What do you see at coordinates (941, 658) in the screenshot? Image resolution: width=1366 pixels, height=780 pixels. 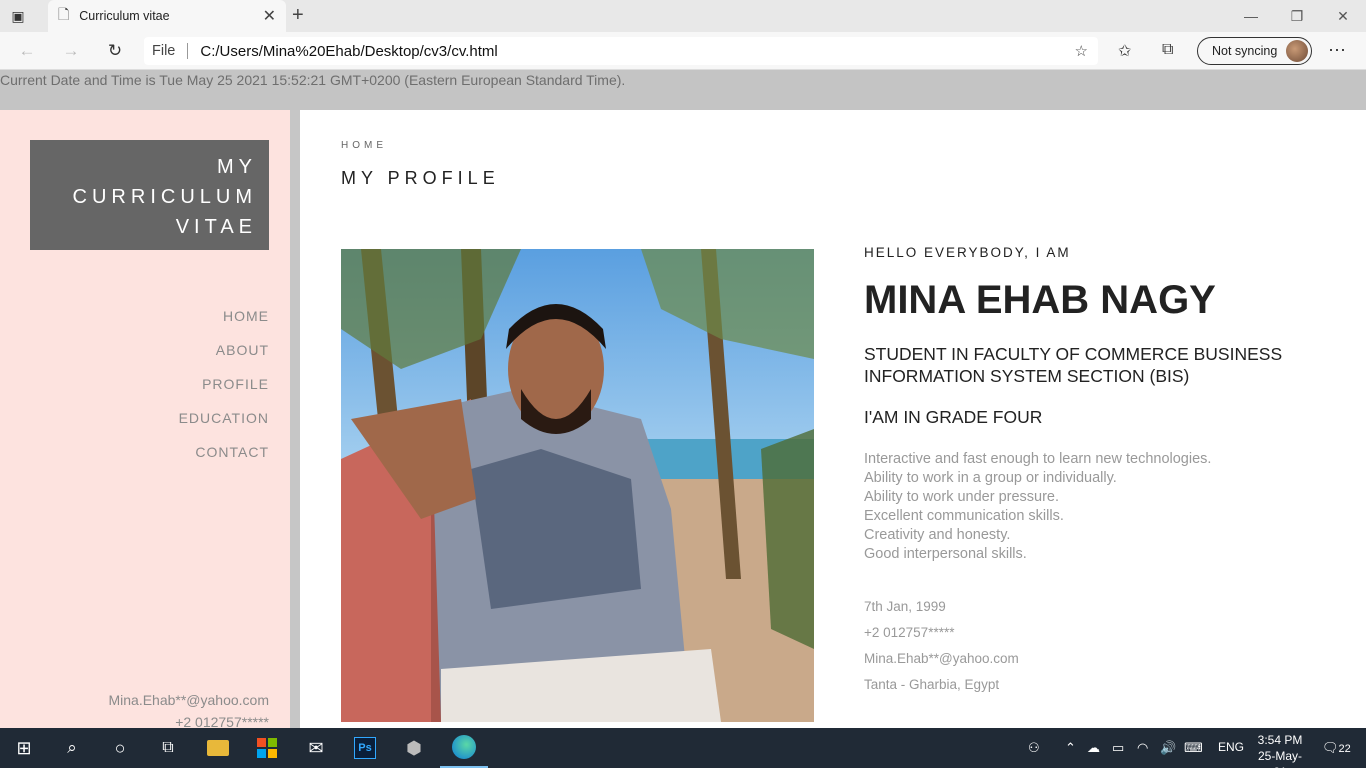 I see `email-address: Mina.Ehab**@yahoo.com` at bounding box center [941, 658].